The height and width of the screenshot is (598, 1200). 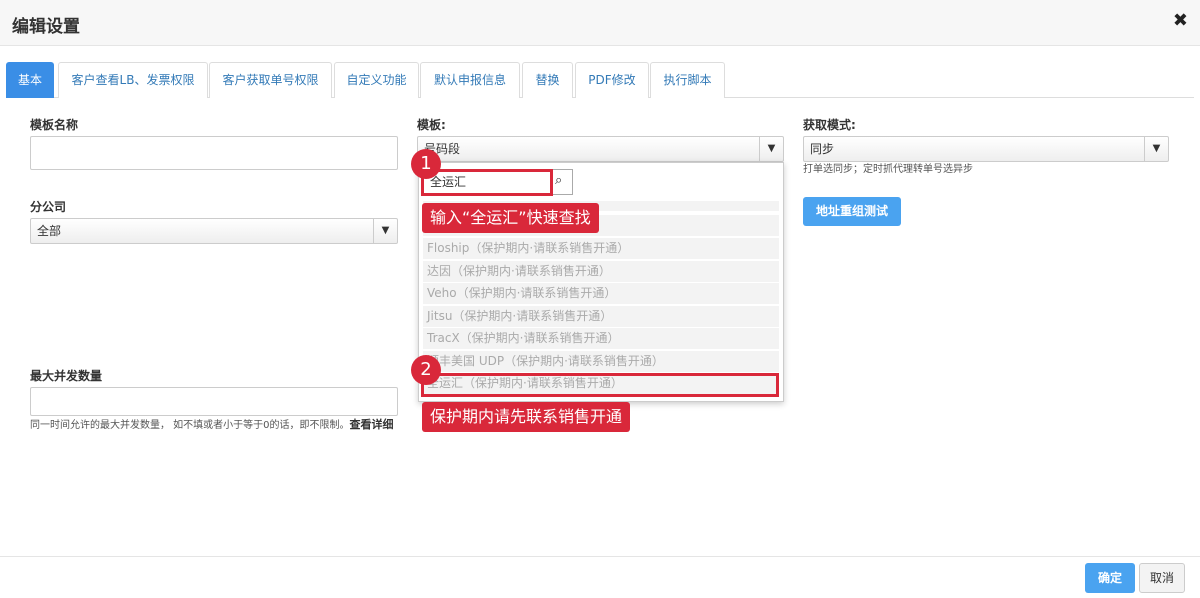 I want to click on list-item: Jitsu（保护期内·请联系销售开通）, so click(x=601, y=316).